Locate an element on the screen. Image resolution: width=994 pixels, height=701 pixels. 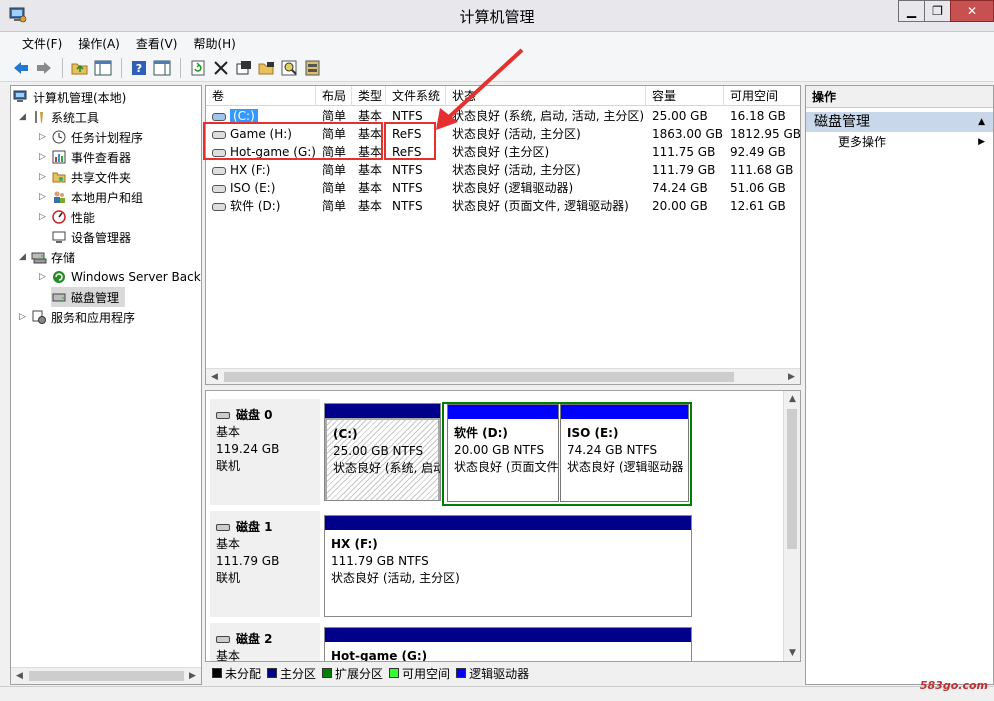
tree-item-local-users: ▷ 本地用户和组 is located at coordinates (91, 197).